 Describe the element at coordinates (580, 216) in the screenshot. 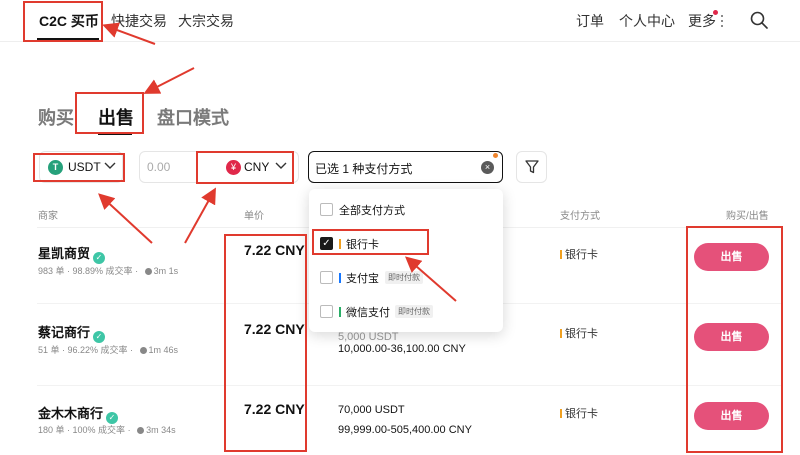

I see `col-payment: 支付方式` at that location.